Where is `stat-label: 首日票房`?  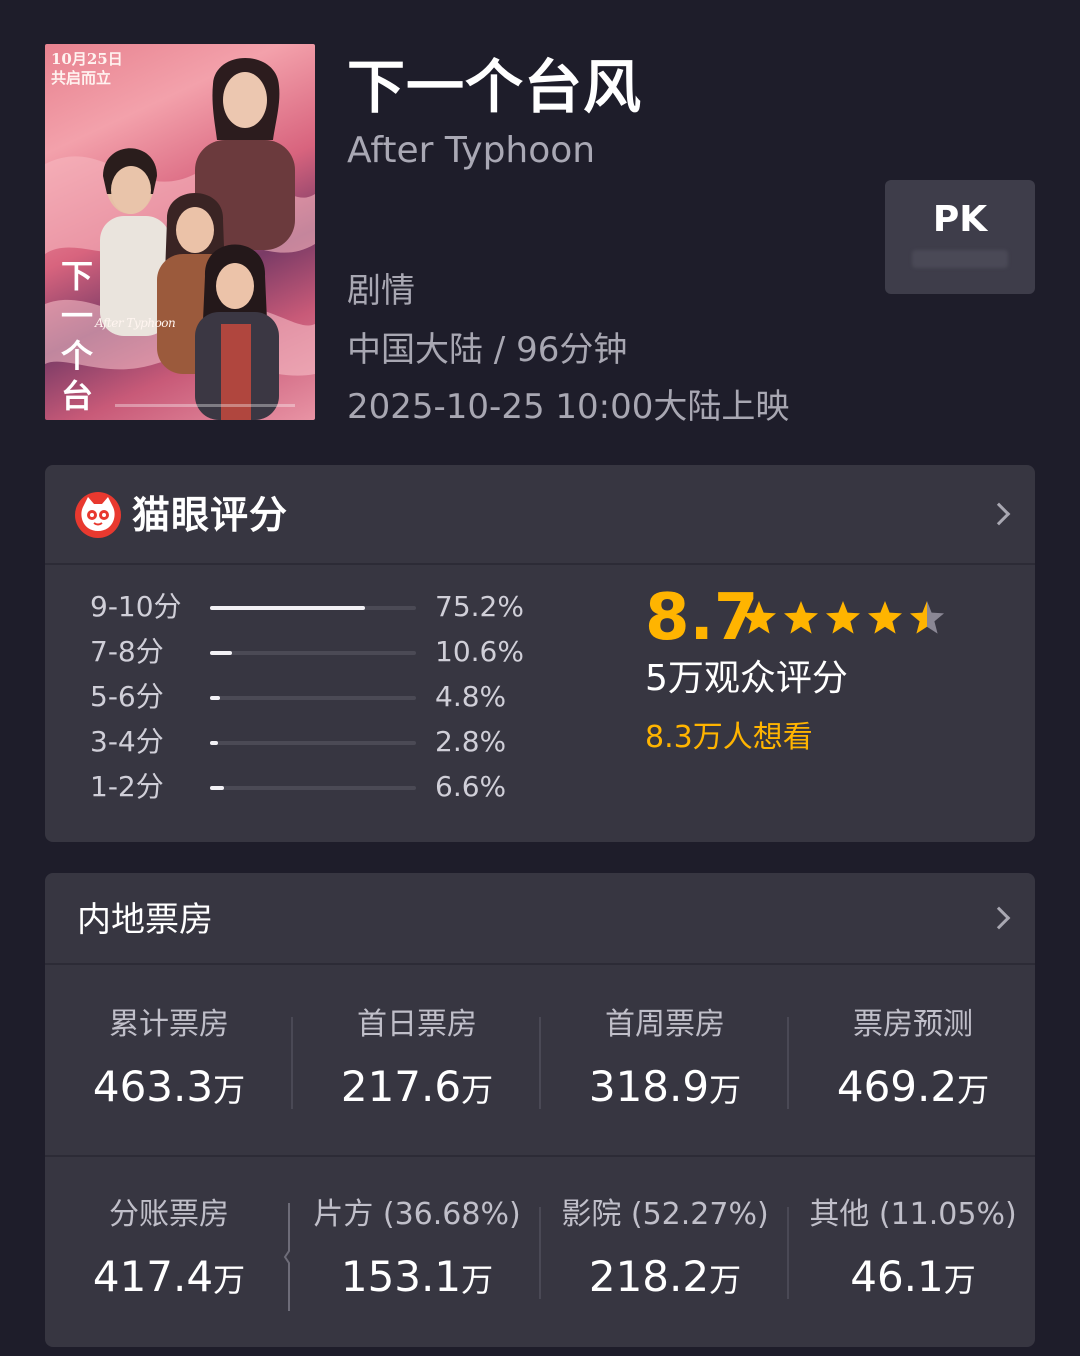 stat-label: 首日票房 is located at coordinates (417, 1024).